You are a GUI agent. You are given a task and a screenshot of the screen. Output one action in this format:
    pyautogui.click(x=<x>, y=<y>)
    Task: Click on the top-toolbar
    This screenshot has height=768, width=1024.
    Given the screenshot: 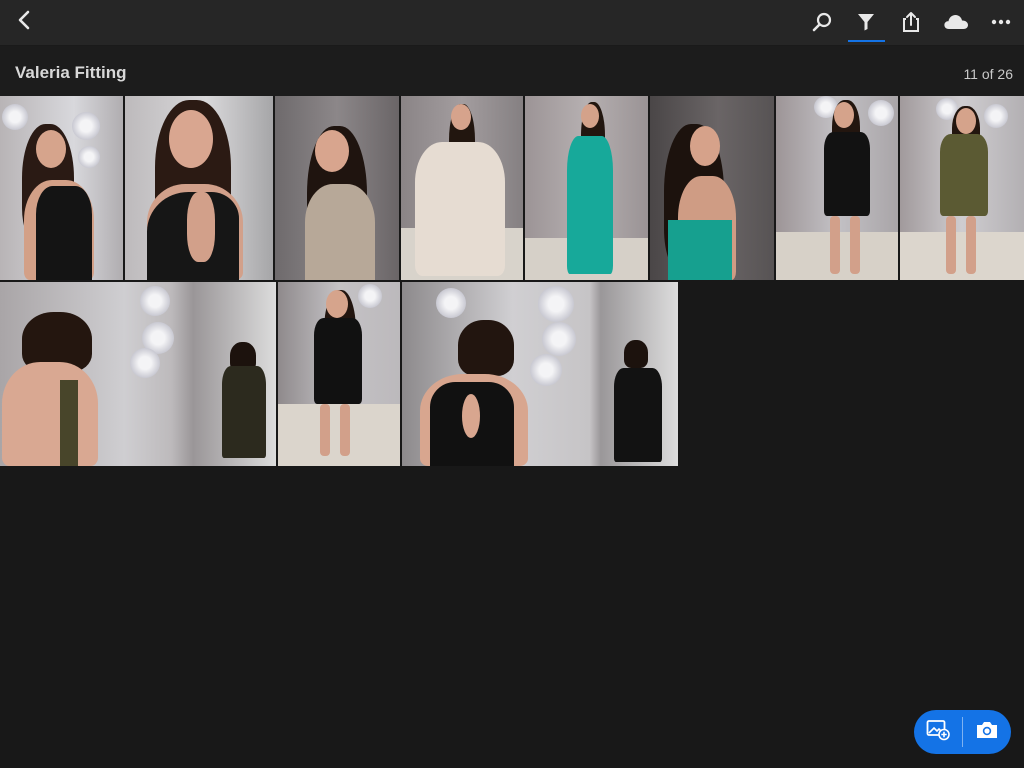 What is the action you would take?
    pyautogui.click(x=512, y=23)
    